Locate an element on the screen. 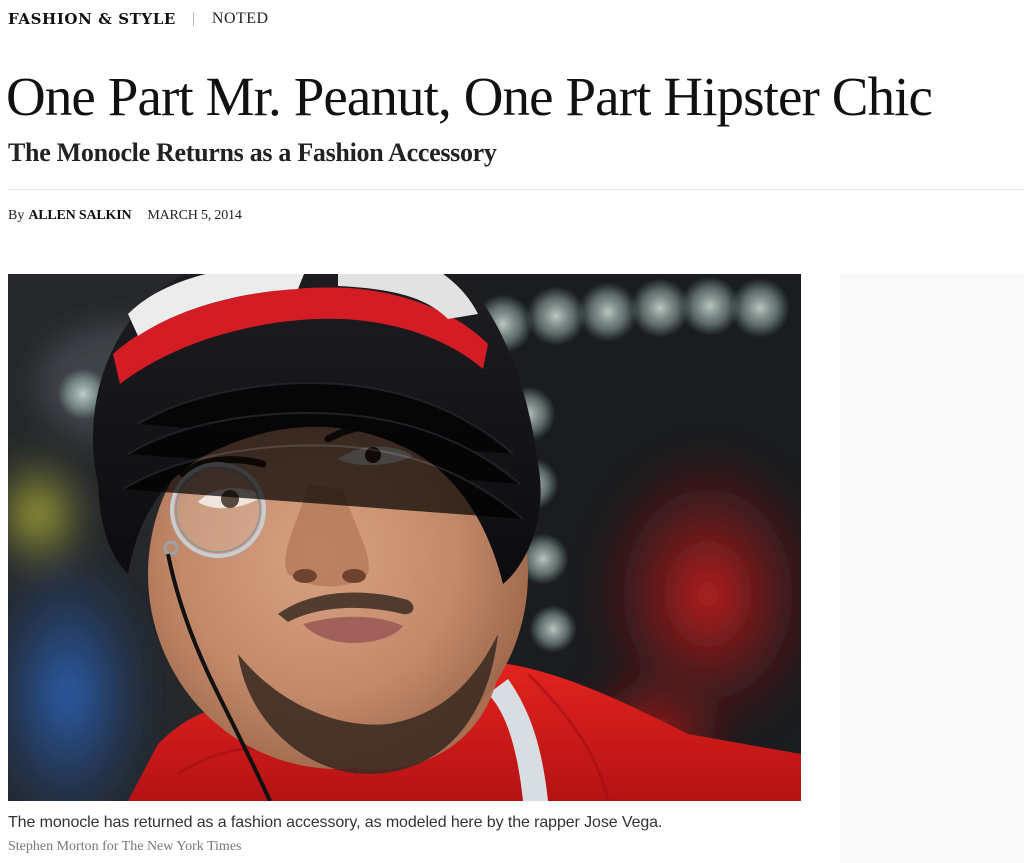 The width and height of the screenshot is (1024, 863). kicker-divider is located at coordinates (193, 19).